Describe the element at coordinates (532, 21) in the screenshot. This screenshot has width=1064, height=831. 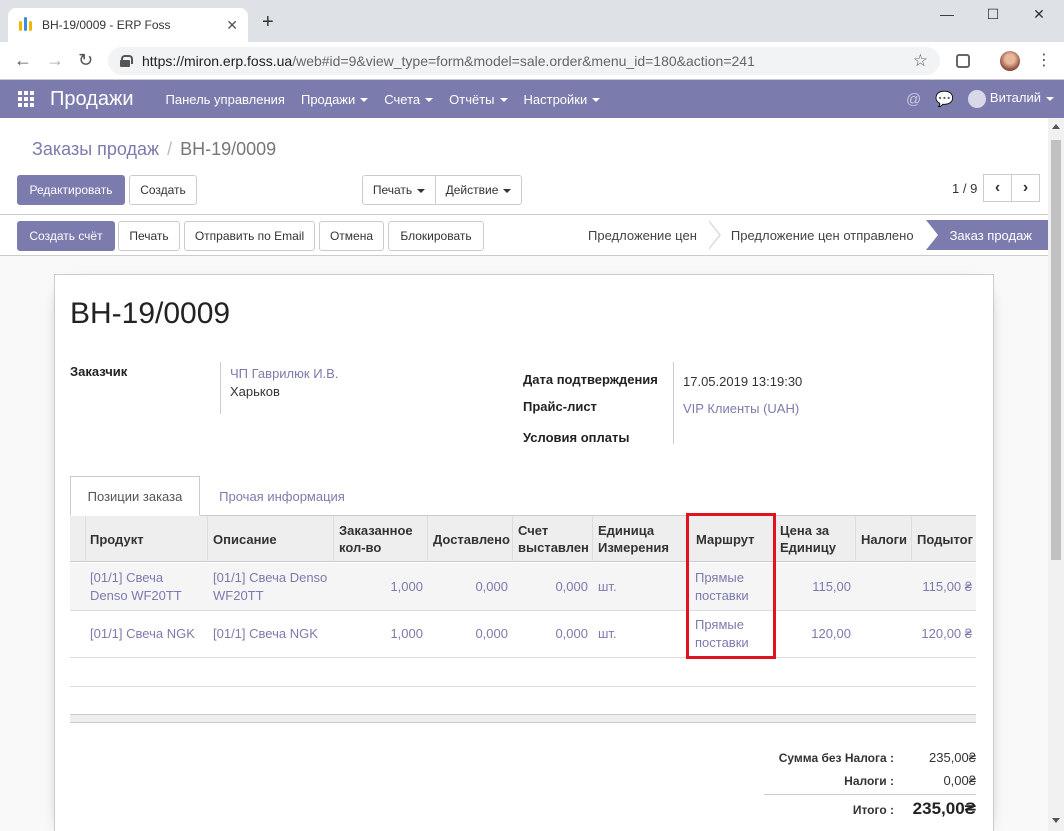
I see `browser-titlebar: ВН-19/0009 - ERP Foss ✕ + — ☐ ✕` at that location.